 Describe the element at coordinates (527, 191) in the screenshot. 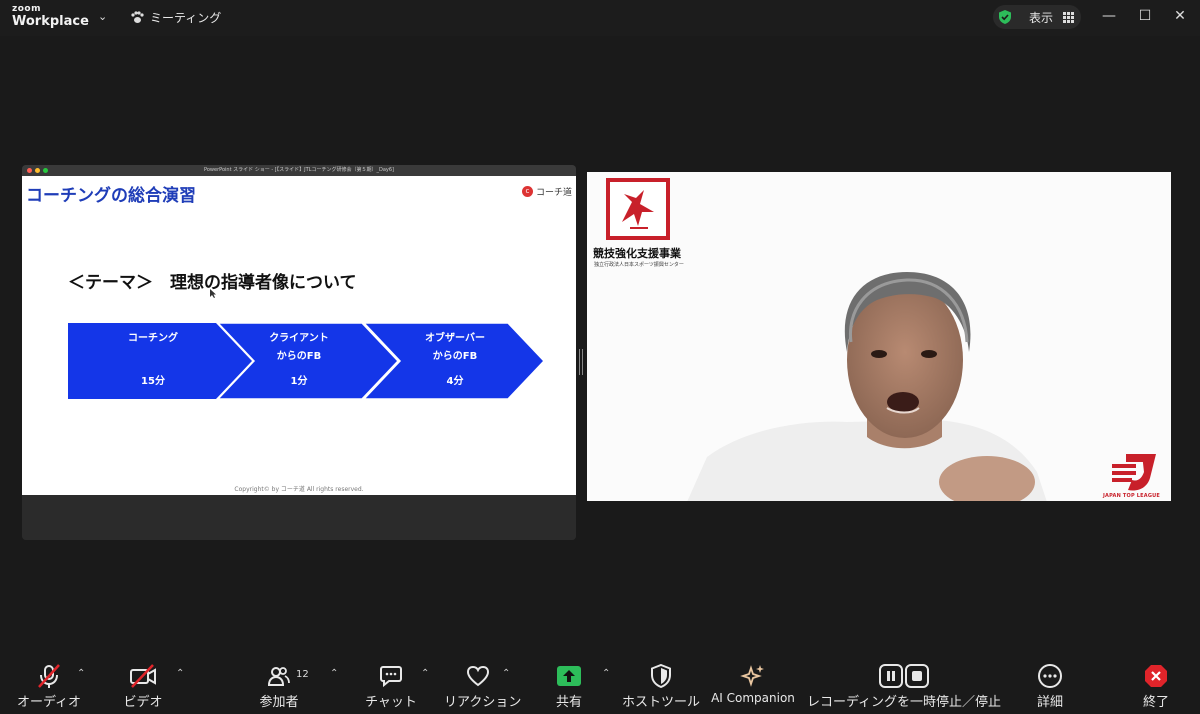

I see `logo-mark-icon: c` at that location.